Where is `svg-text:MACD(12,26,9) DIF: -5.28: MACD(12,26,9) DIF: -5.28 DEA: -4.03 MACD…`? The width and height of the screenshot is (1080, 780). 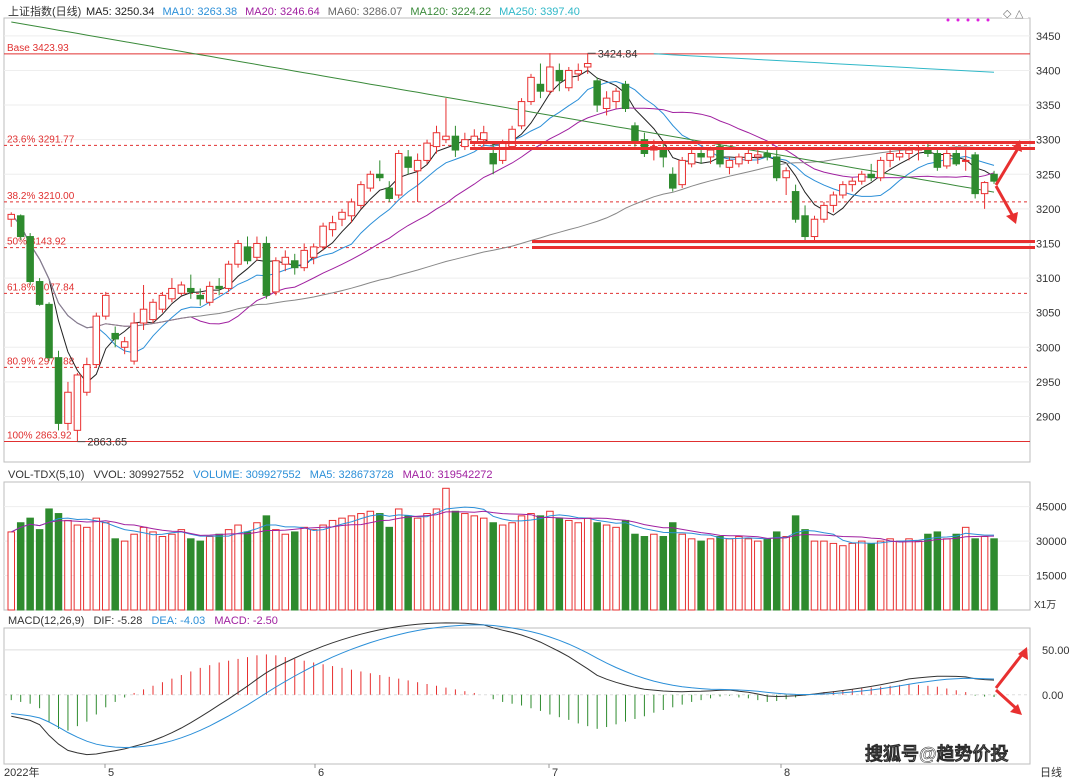 svg-text:MACD(12,26,9) DIF: -5.28: MACD(12,26,9) DIF: -5.28 DEA: -4.03 MACD… is located at coordinates (143, 621).